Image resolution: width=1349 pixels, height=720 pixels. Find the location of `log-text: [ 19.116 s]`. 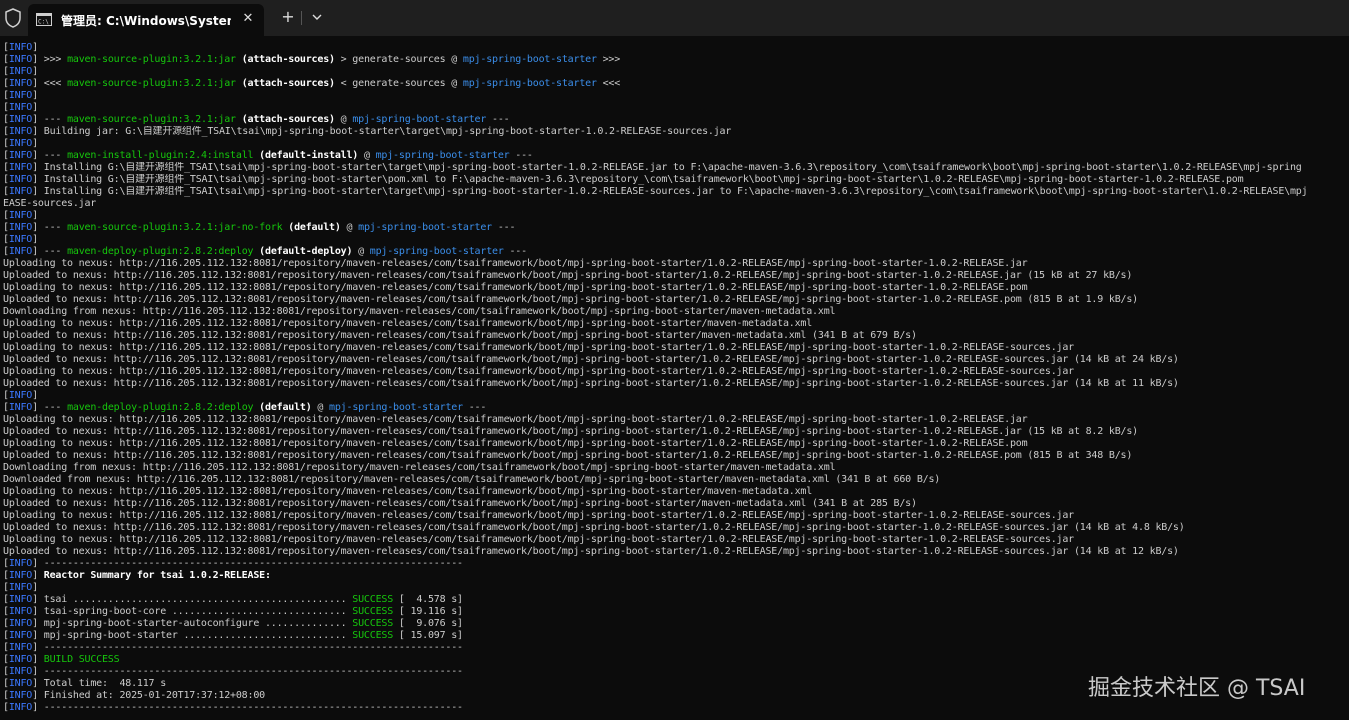

log-text: [ 19.116 s] is located at coordinates (428, 611).